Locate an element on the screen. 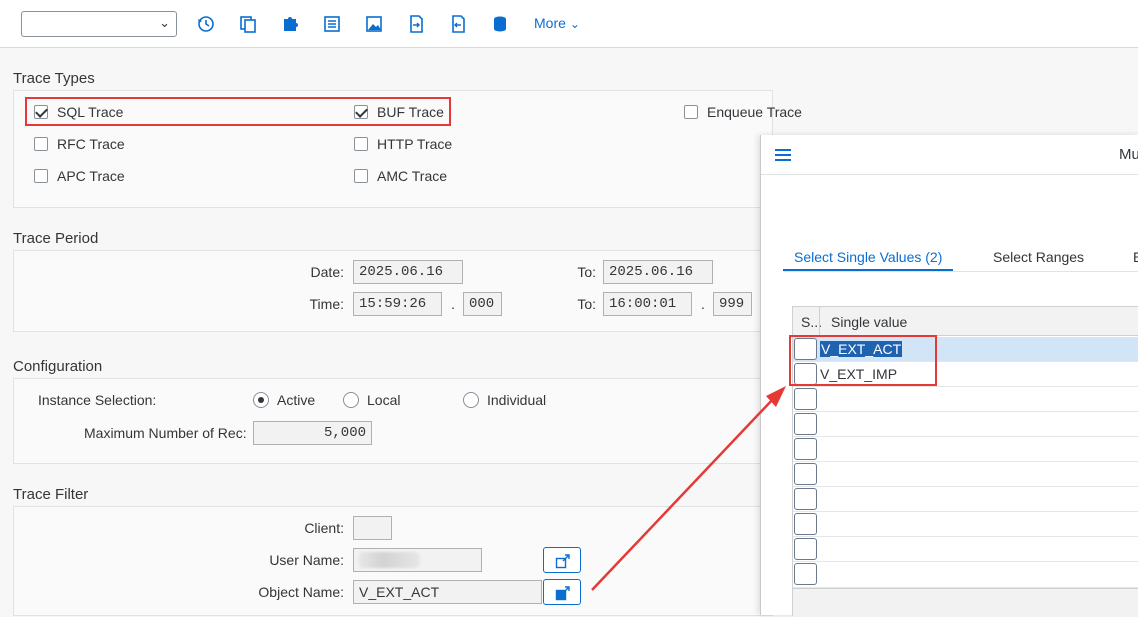 The width and height of the screenshot is (1138, 617). annotation-arrow is located at coordinates (688, 488).